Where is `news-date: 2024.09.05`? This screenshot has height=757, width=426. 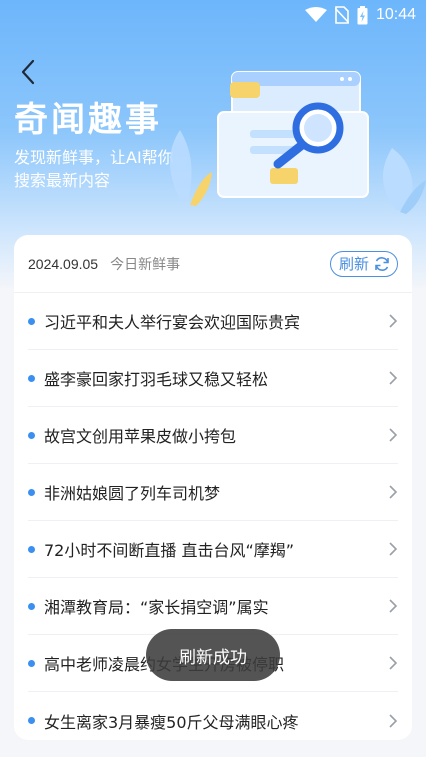
news-date: 2024.09.05 is located at coordinates (63, 263).